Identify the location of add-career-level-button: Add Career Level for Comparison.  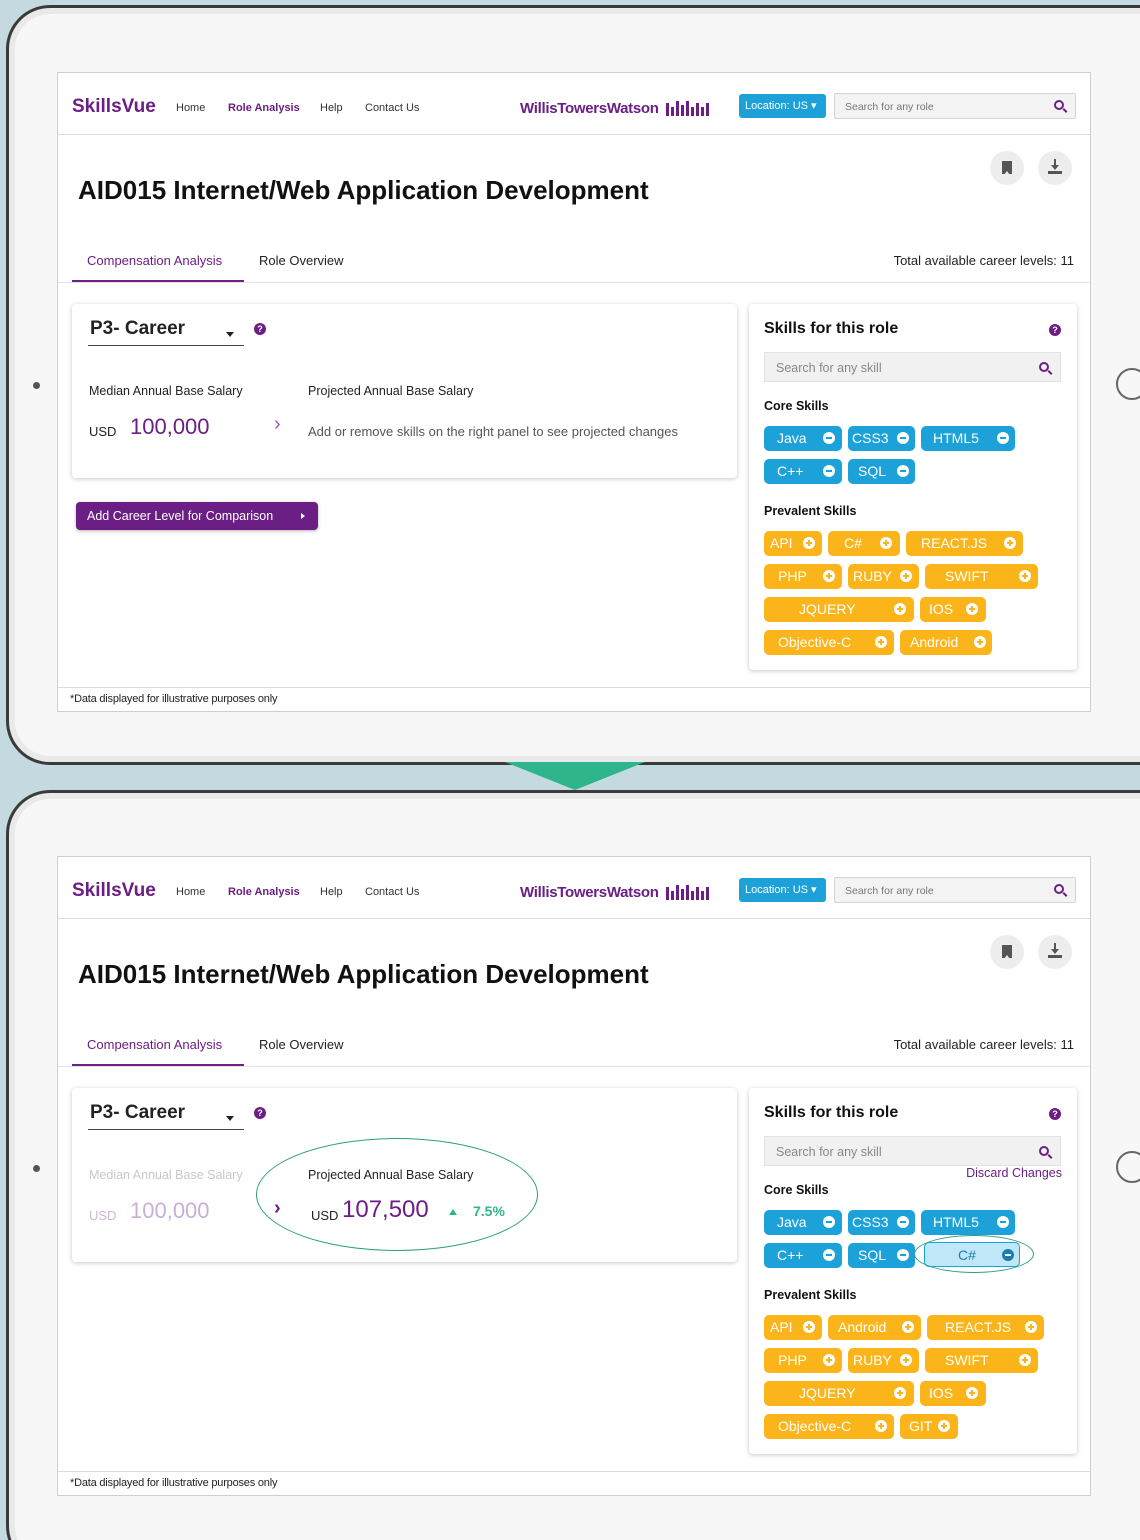
(197, 516).